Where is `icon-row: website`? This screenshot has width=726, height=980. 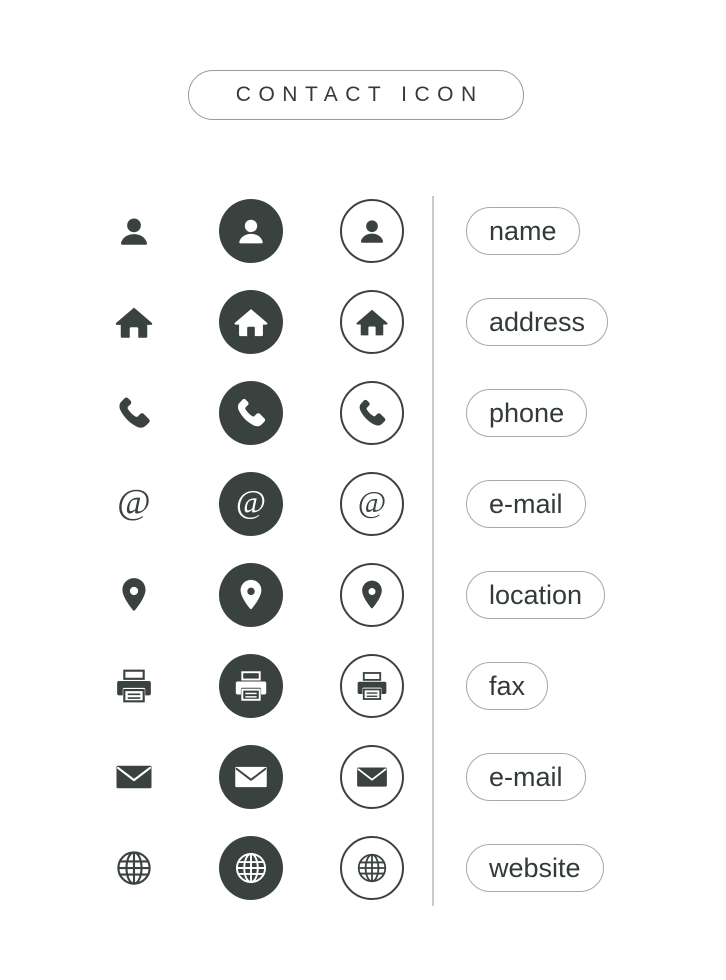
icon-row: website is located at coordinates (363, 868).